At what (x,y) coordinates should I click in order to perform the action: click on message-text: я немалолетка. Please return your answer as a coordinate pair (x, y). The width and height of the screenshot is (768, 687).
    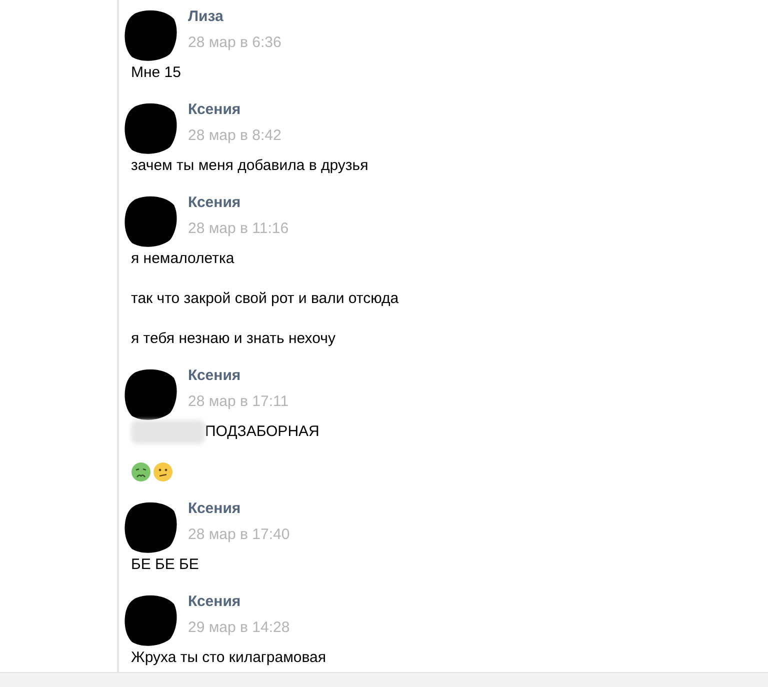
    Looking at the image, I should click on (182, 258).